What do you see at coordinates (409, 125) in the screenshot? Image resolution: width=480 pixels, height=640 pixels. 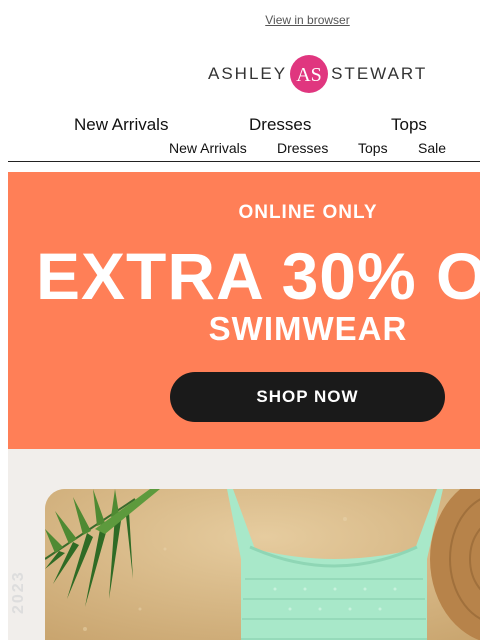 I see `nav-item-tops: Tops` at bounding box center [409, 125].